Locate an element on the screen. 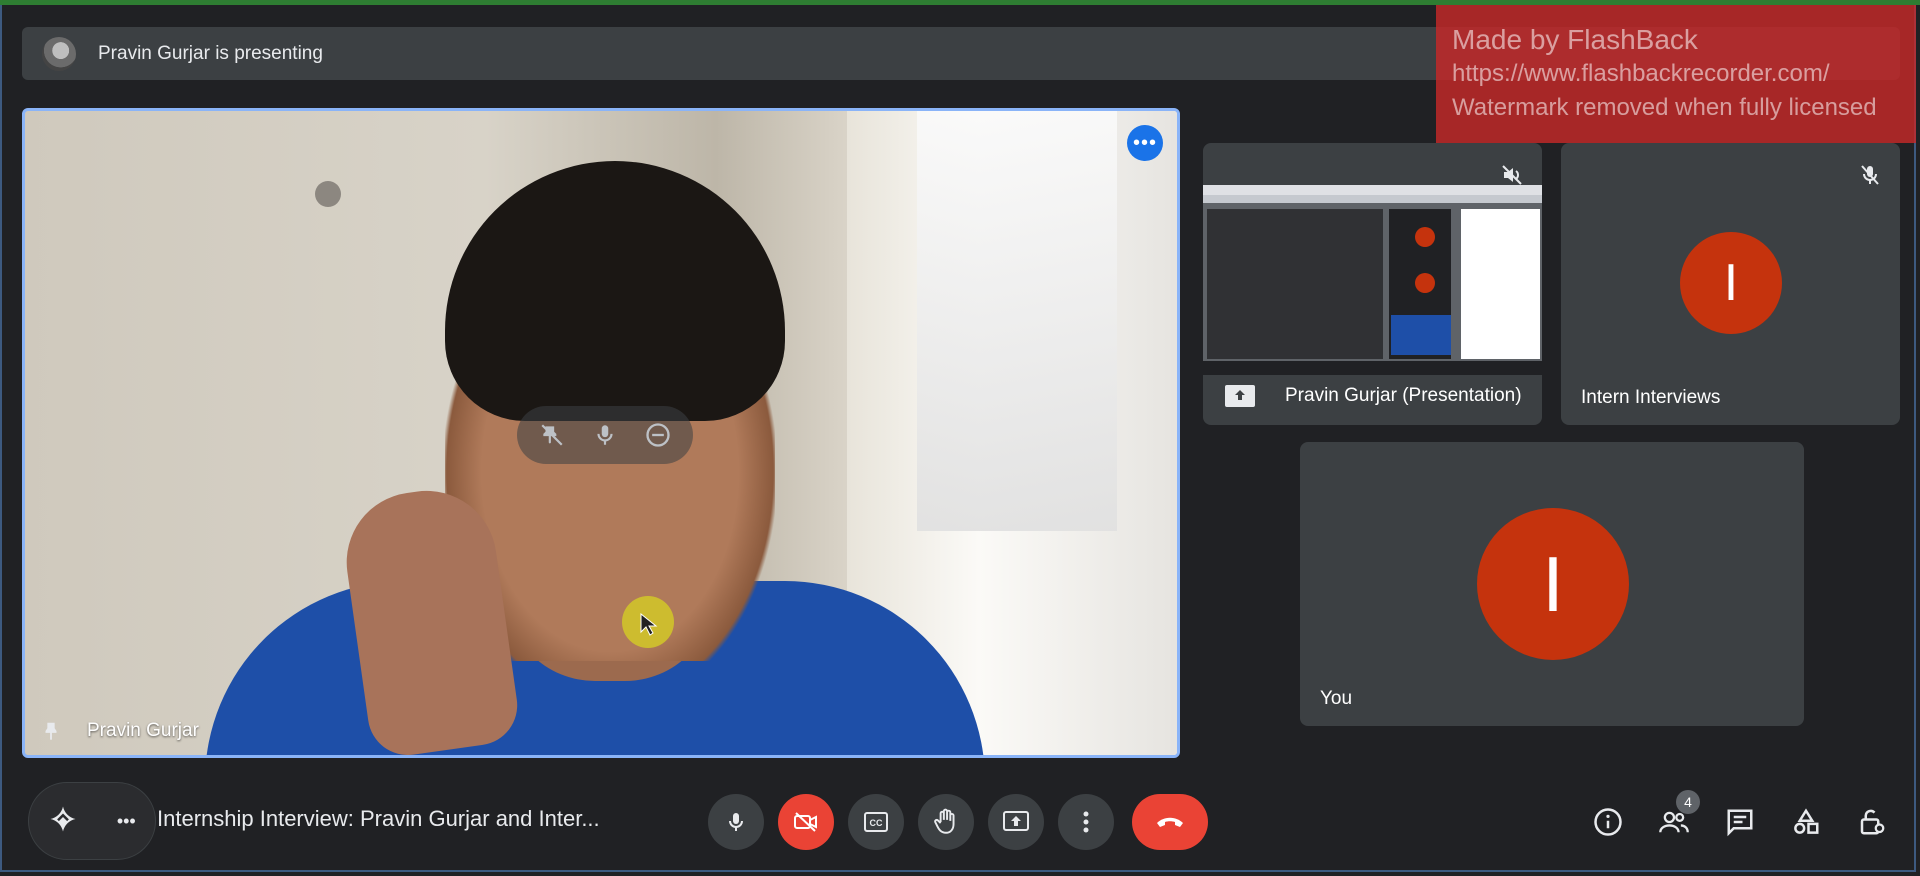  activities-icon is located at coordinates (1806, 821).